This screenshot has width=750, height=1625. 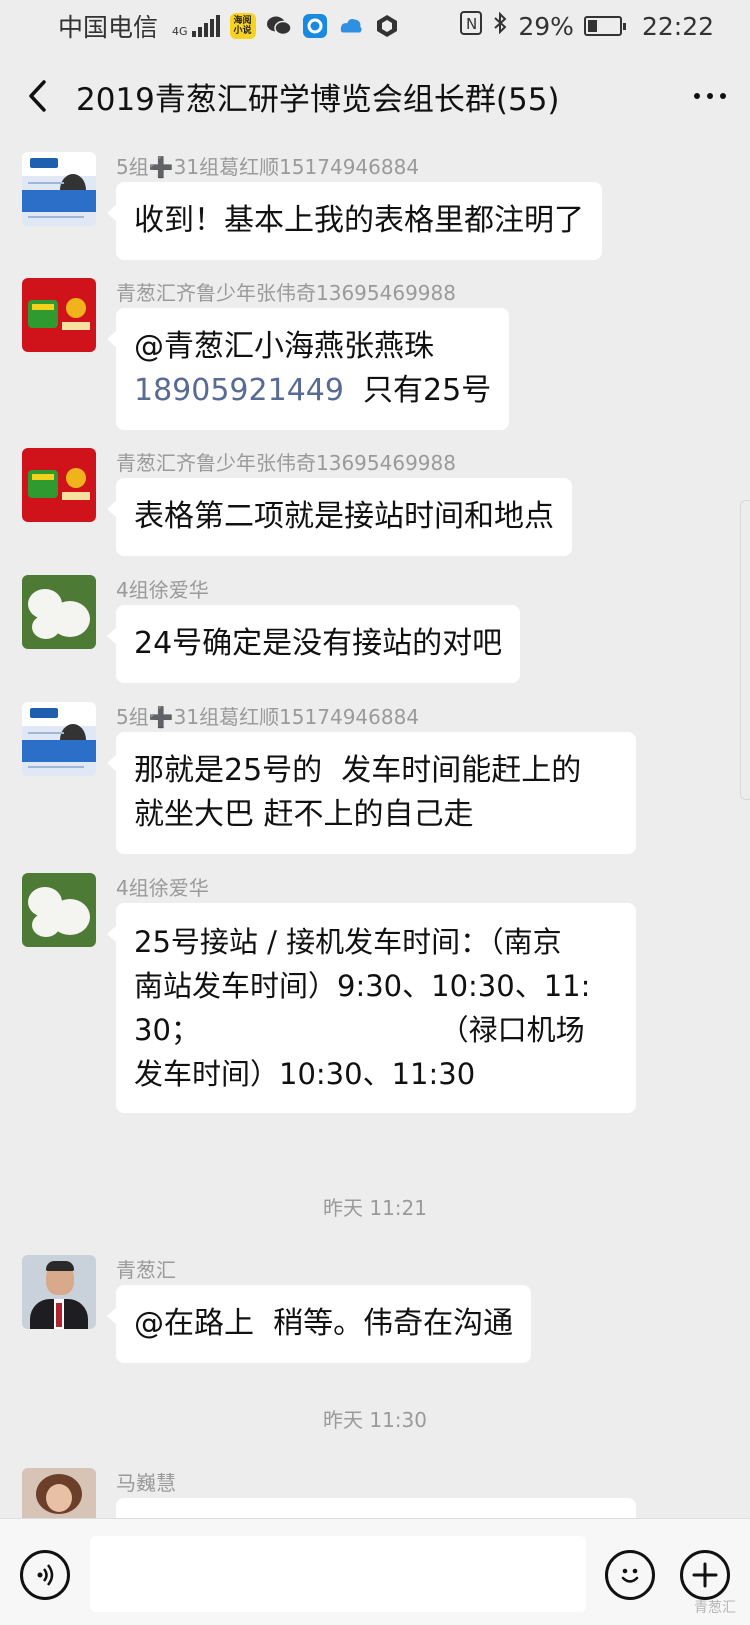 What do you see at coordinates (375, 1420) in the screenshot?
I see `timestamp: 昨天 11:30` at bounding box center [375, 1420].